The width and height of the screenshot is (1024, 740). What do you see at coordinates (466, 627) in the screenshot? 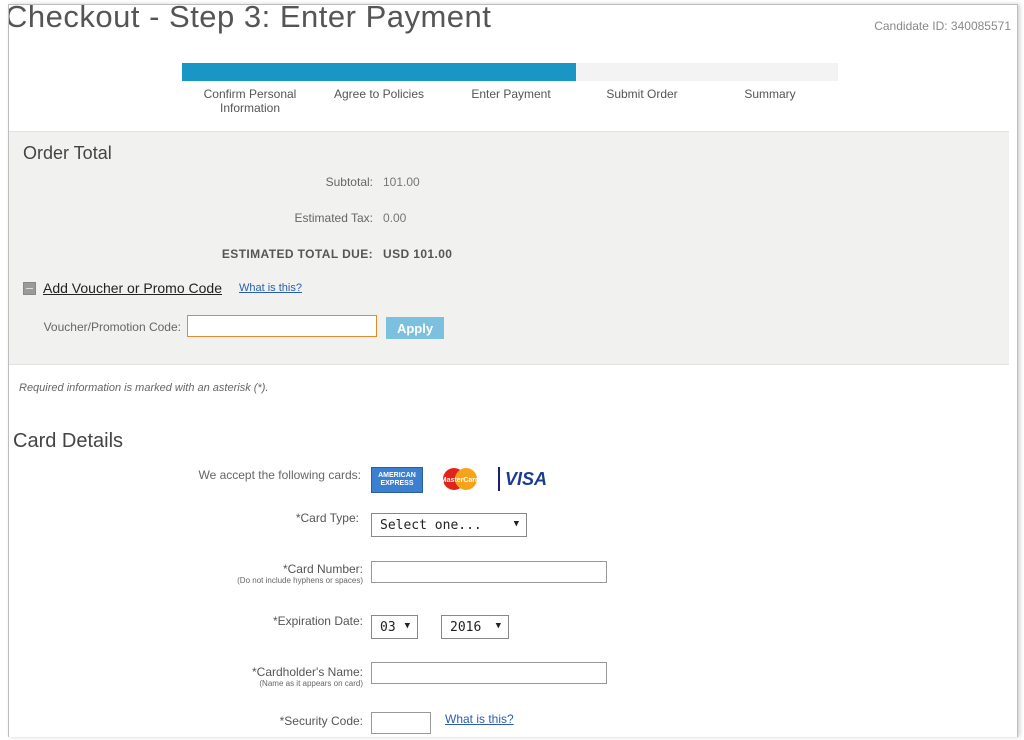
I see `expiration-year-value: 2016` at bounding box center [466, 627].